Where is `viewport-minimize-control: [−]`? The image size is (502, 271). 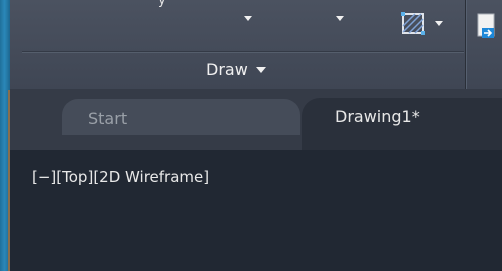
viewport-minimize-control: [−] is located at coordinates (44, 177).